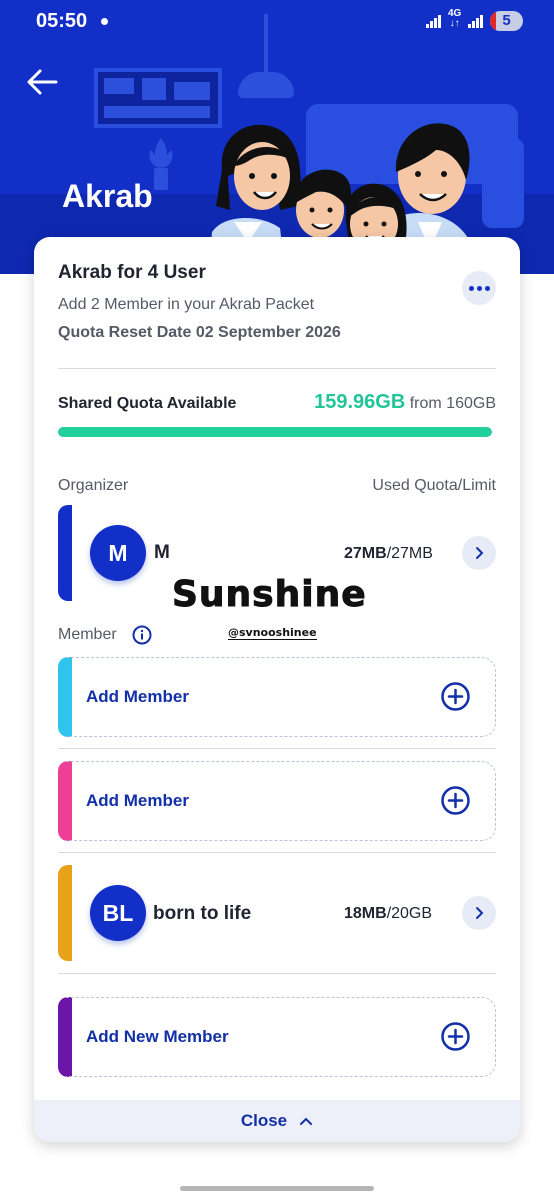 The image size is (554, 1200). What do you see at coordinates (162, 552) in the screenshot?
I see `organizer-name: M` at bounding box center [162, 552].